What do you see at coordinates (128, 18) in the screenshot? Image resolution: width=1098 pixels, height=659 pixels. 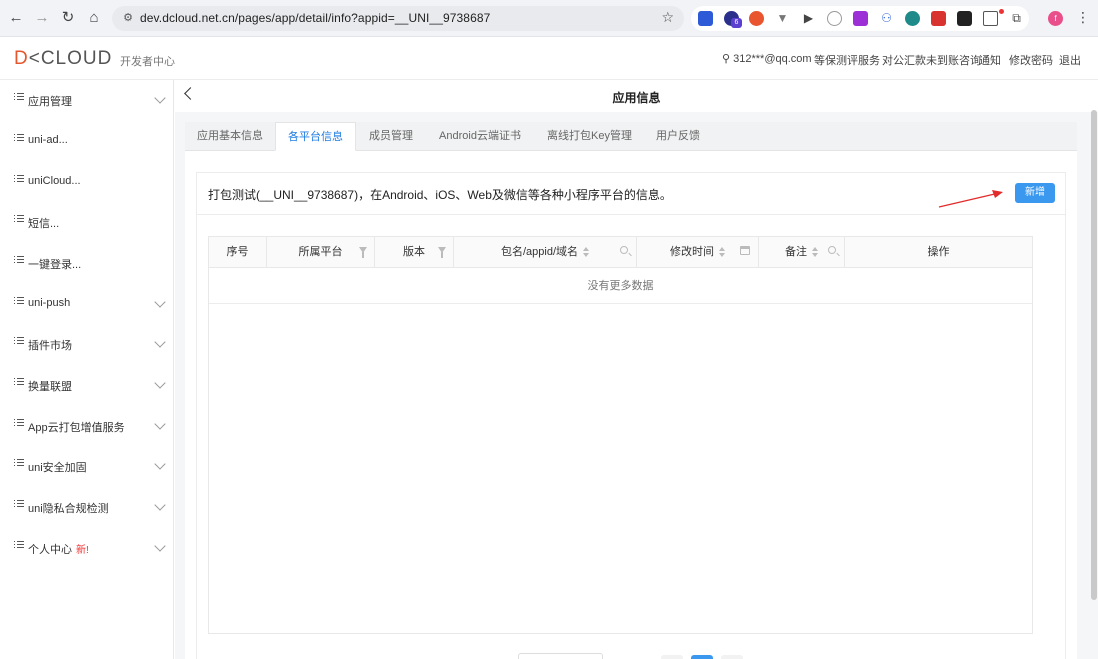 I see `site-settings-icon: ⚙` at bounding box center [128, 18].